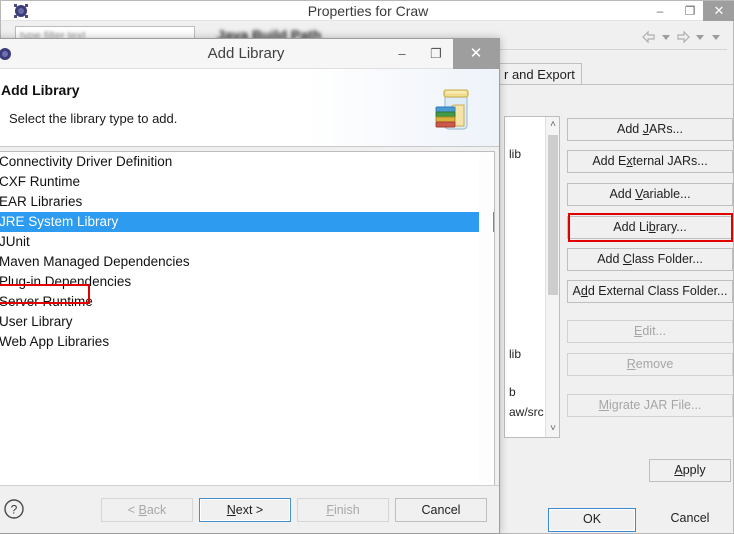  Describe the element at coordinates (615, 84) in the screenshot. I see `tab-underline` at that location.